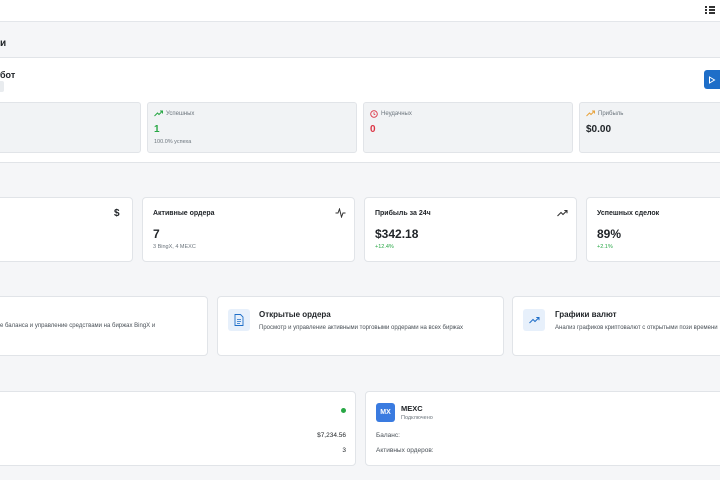 The height and width of the screenshot is (480, 720). I want to click on status-dot, so click(343, 410).